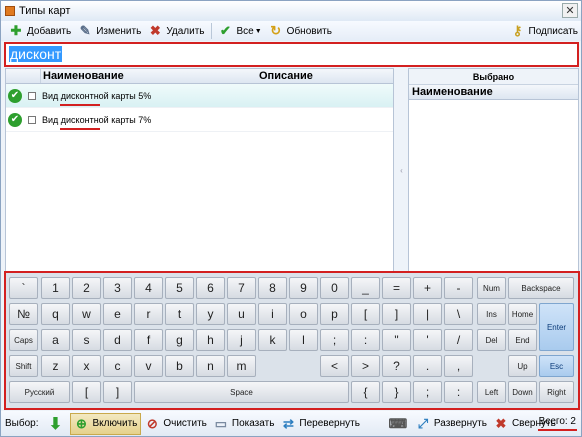 The image size is (582, 437). Describe the element at coordinates (396, 392) in the screenshot. I see `key-brace-right: }` at that location.